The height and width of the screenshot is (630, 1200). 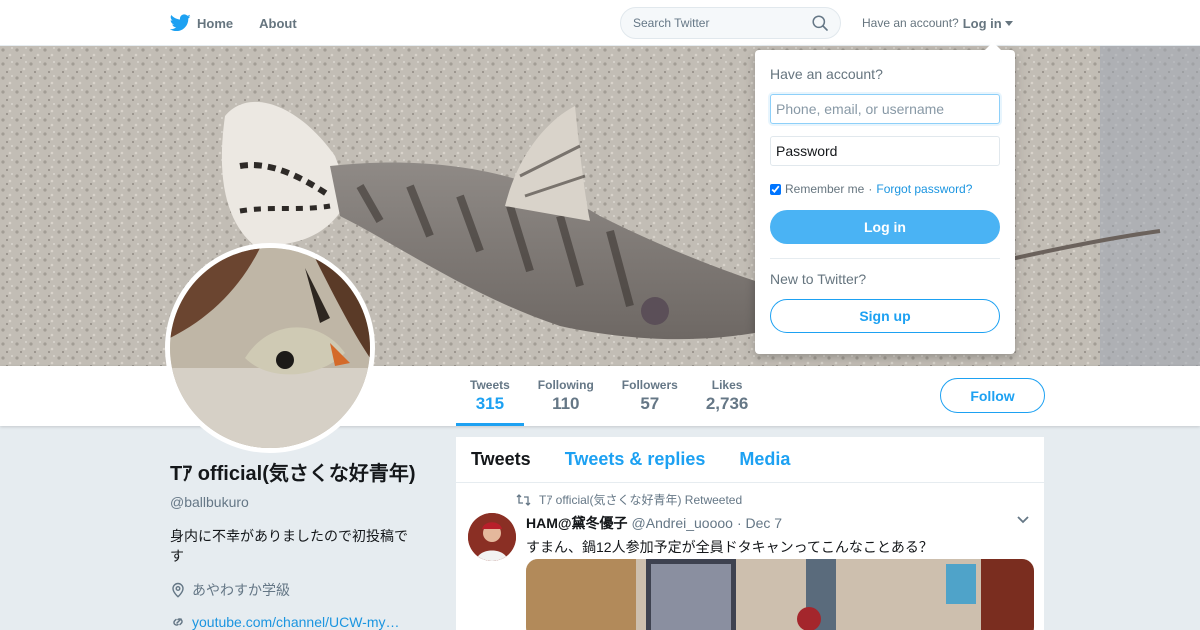 I want to click on login-menu-toggle: Log in, so click(x=988, y=23).